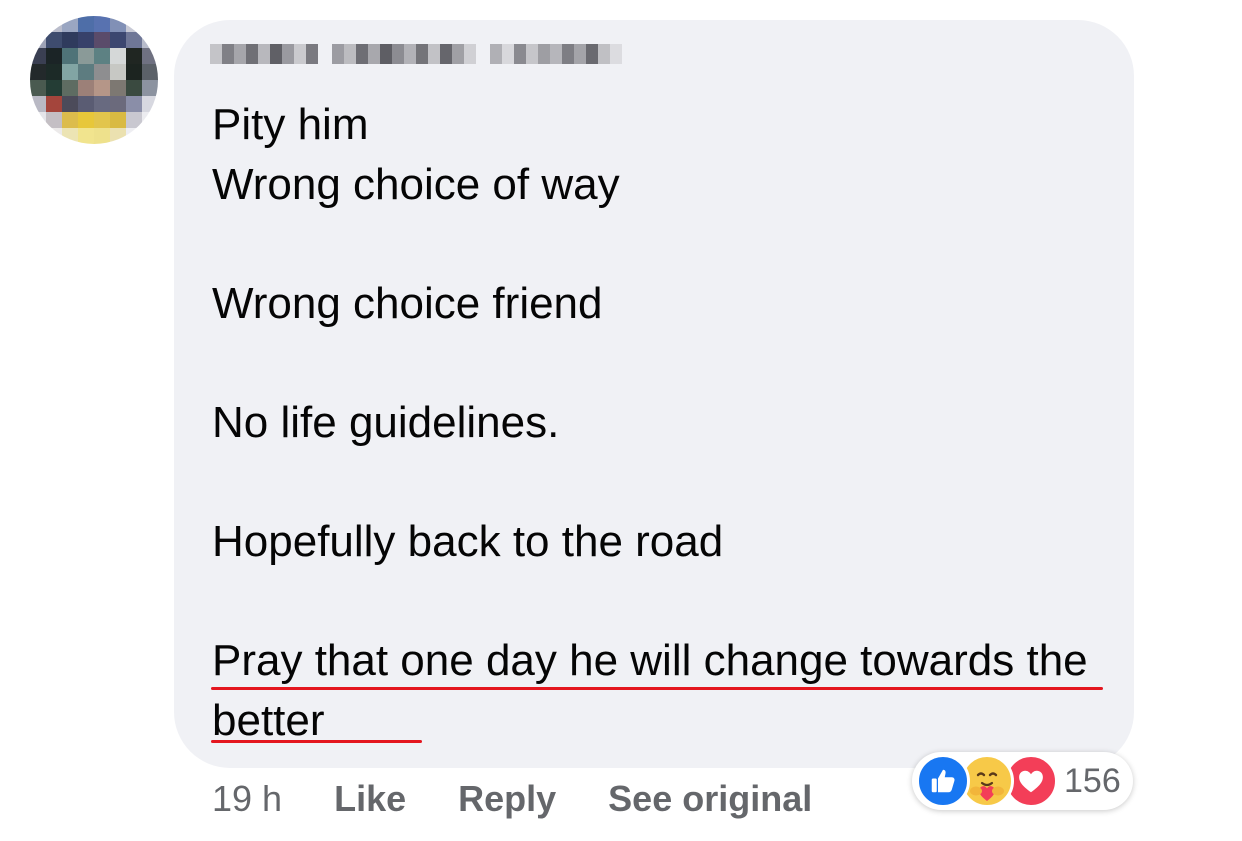  What do you see at coordinates (1022, 781) in the screenshot?
I see `reactions-summary: 156` at bounding box center [1022, 781].